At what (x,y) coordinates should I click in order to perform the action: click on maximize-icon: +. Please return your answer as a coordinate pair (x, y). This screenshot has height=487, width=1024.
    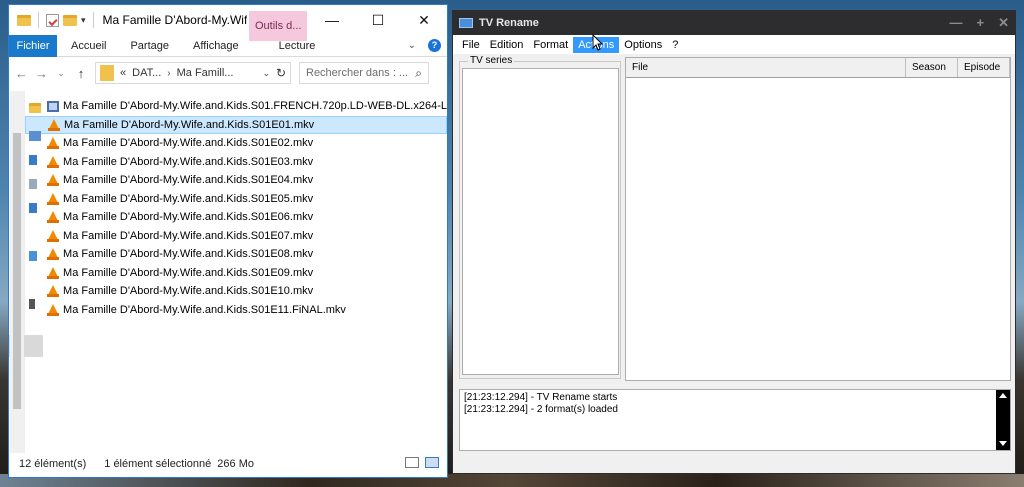
    Looking at the image, I should click on (981, 23).